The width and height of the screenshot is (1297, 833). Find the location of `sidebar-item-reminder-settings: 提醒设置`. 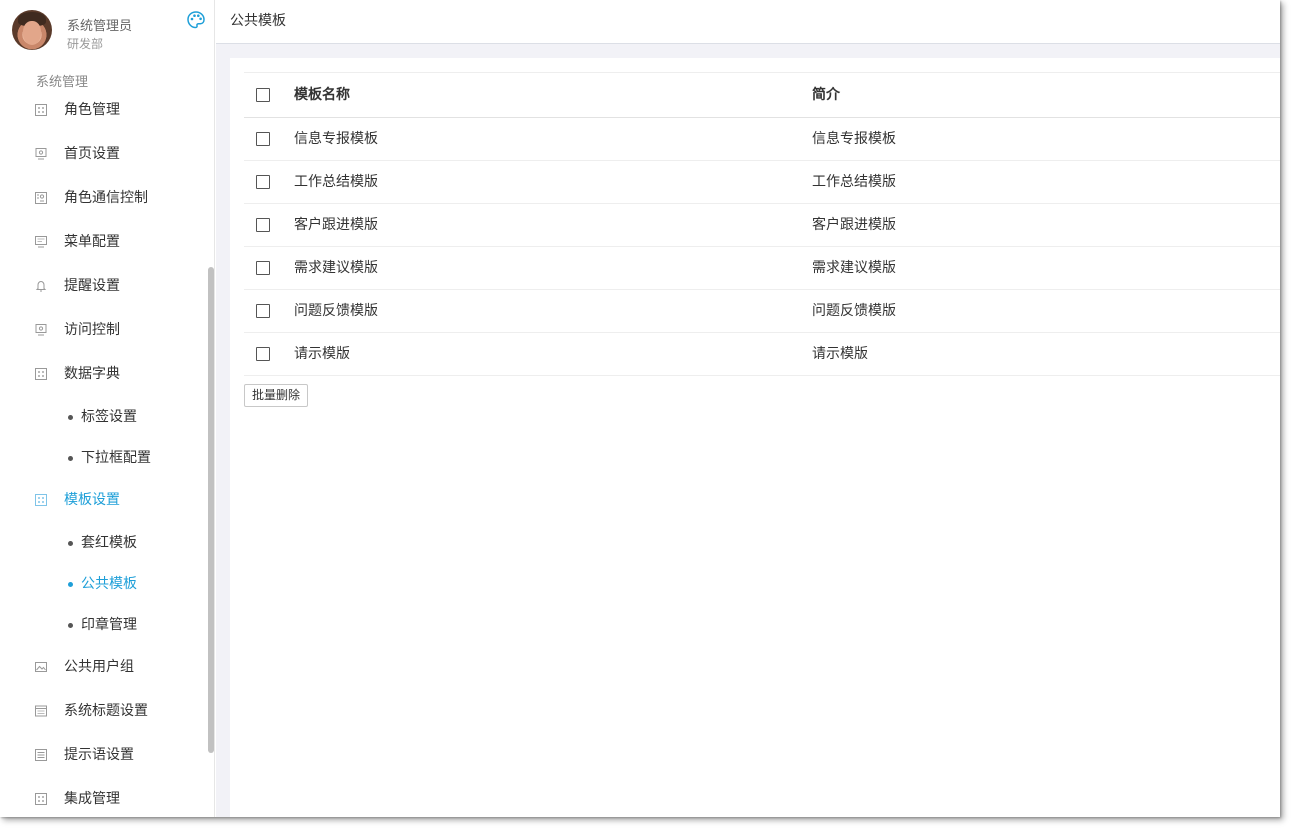

sidebar-item-reminder-settings: 提醒设置 is located at coordinates (102, 286).